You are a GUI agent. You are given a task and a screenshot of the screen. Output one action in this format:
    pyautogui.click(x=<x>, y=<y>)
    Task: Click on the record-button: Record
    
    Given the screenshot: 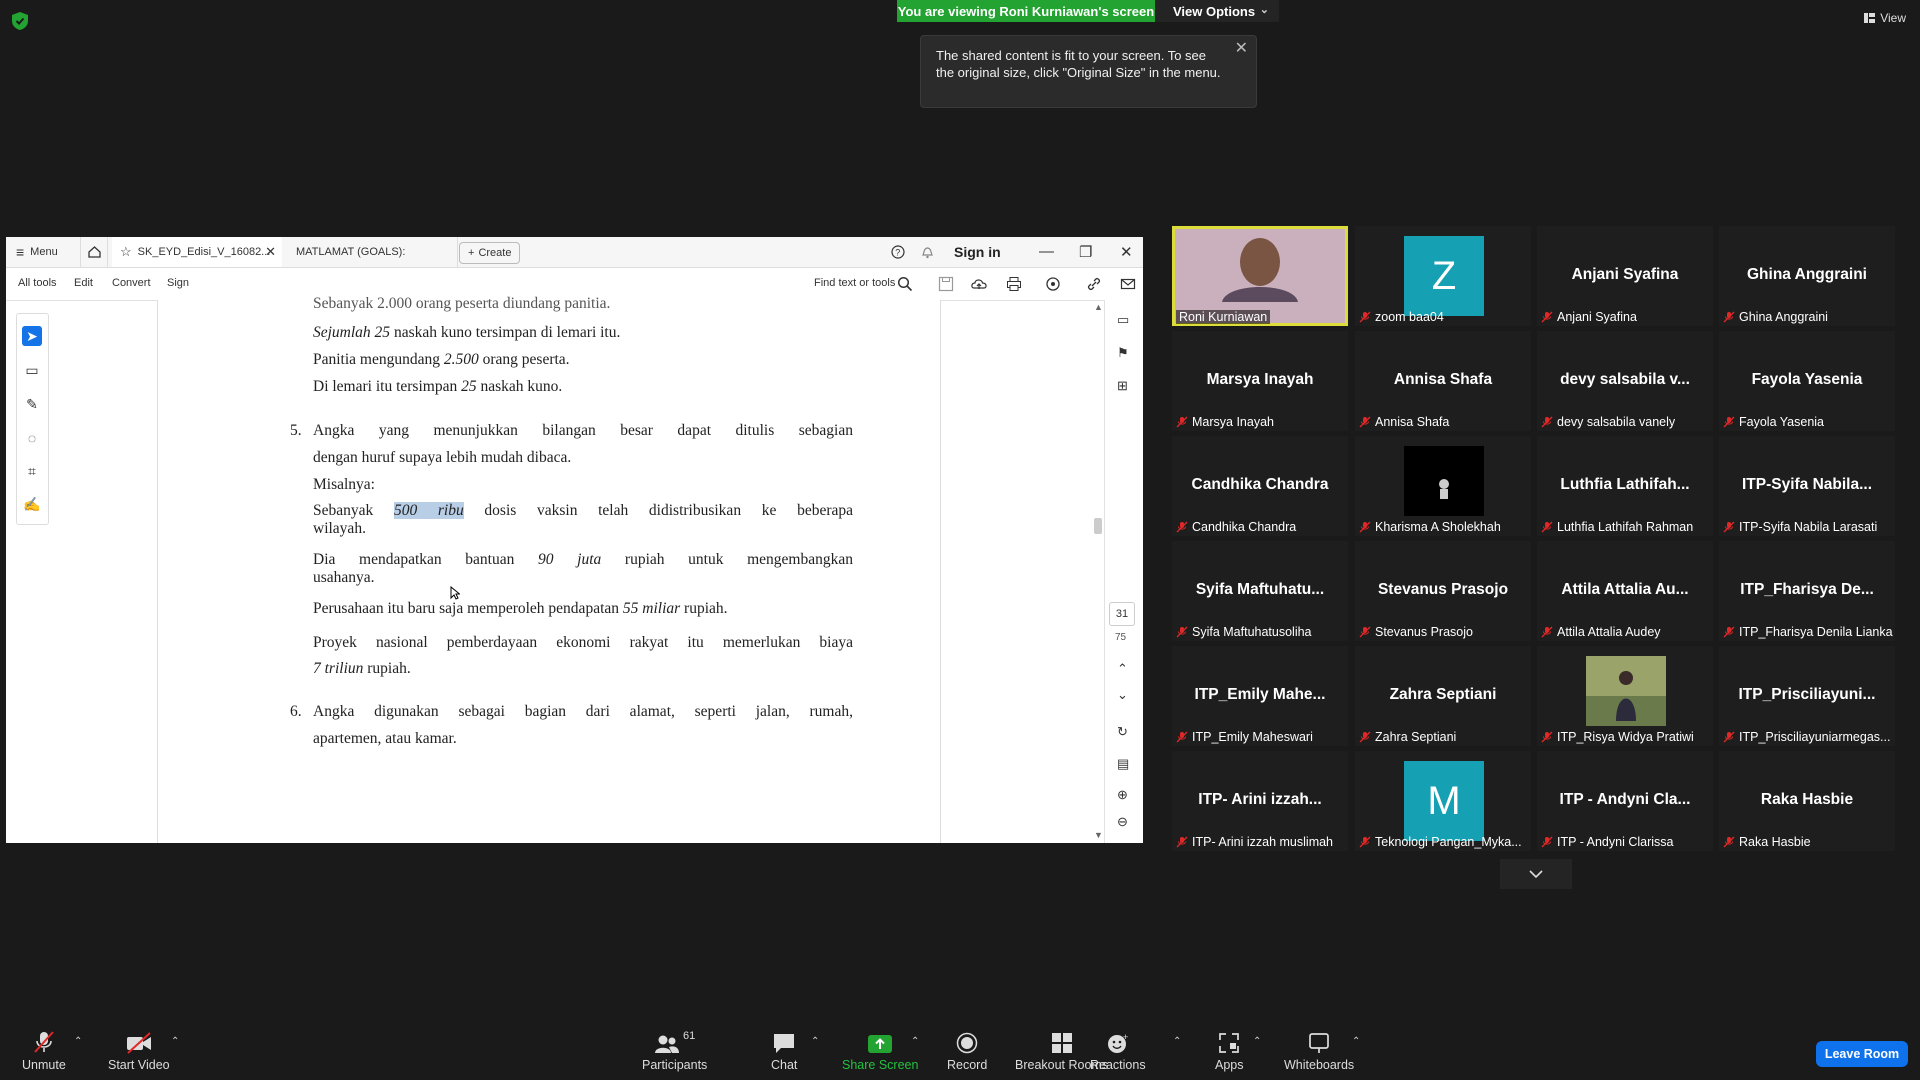 What is the action you would take?
    pyautogui.click(x=967, y=1051)
    